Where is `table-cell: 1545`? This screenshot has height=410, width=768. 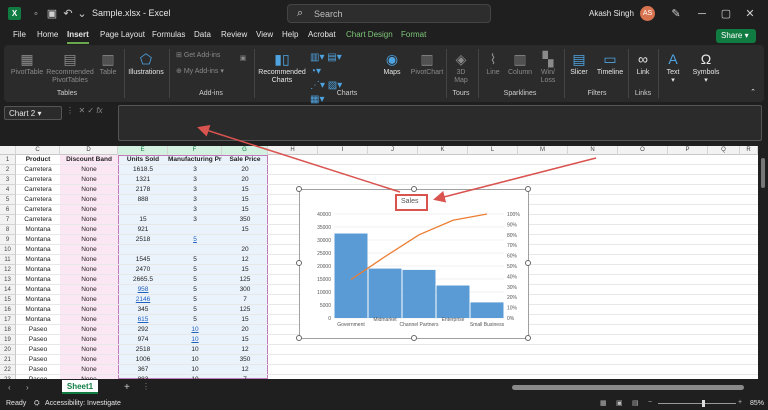
table-cell: 1545 is located at coordinates (143, 260).